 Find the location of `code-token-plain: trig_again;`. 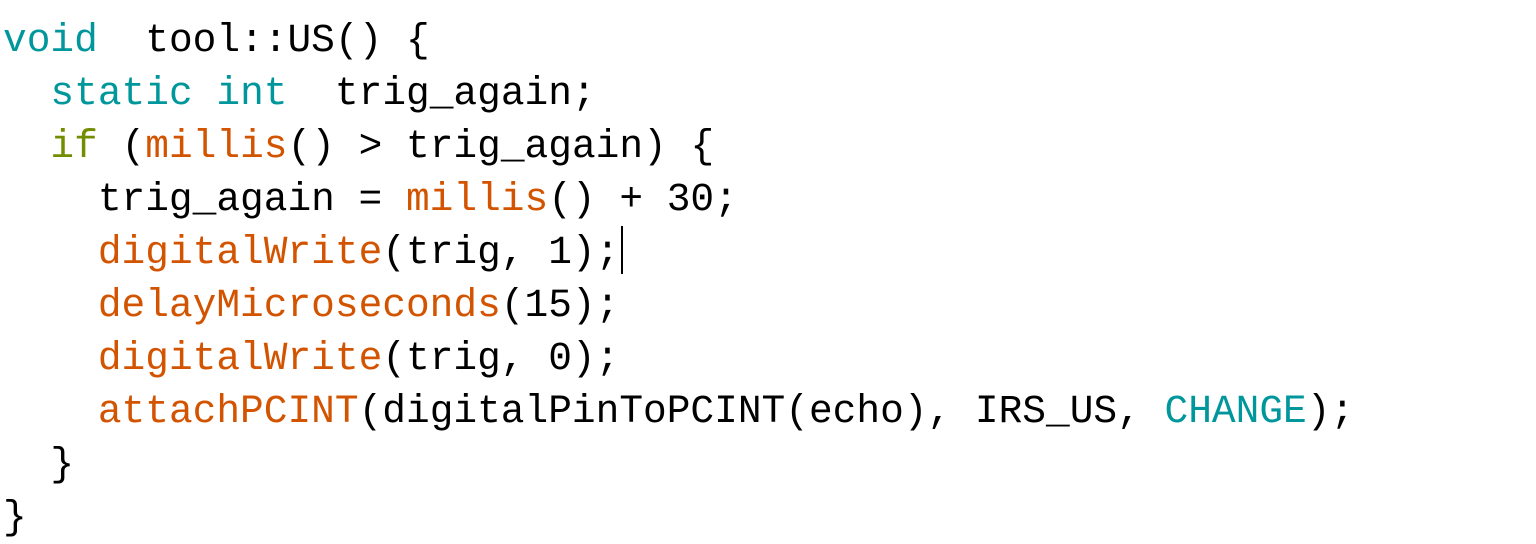

code-token-plain: trig_again; is located at coordinates (441, 93).